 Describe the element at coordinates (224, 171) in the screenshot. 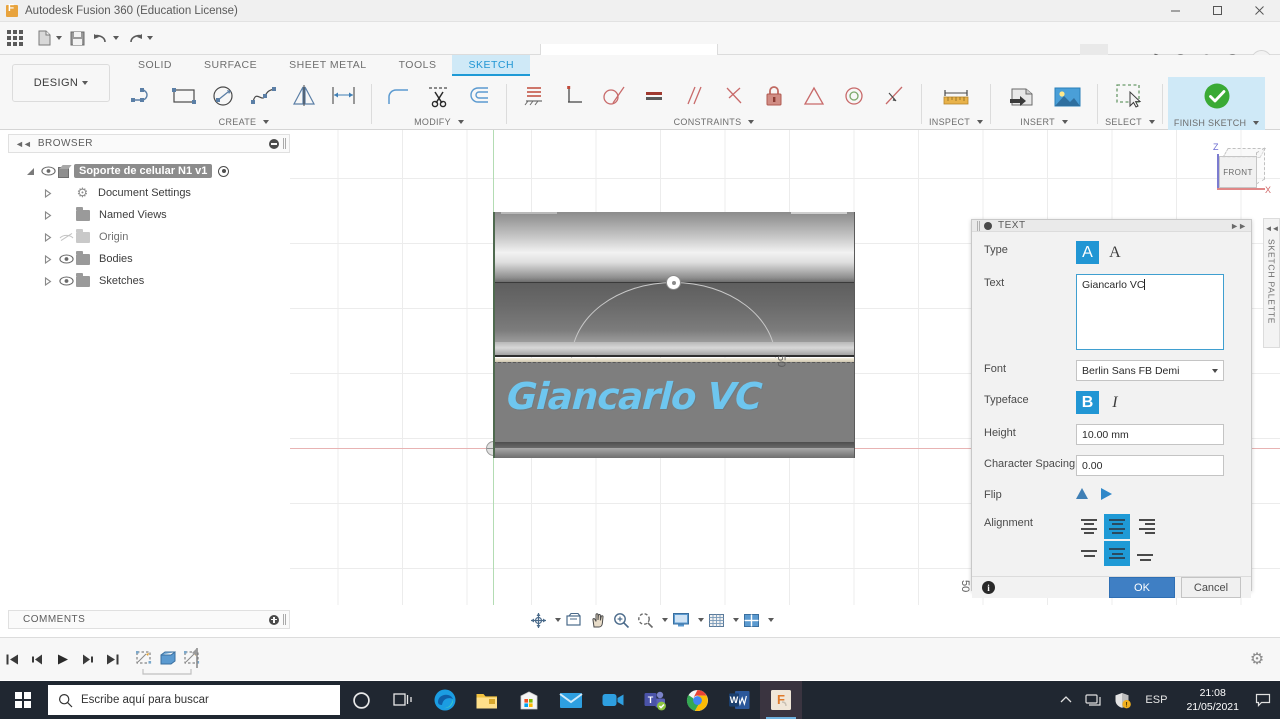

I see `activate-component-radio` at that location.